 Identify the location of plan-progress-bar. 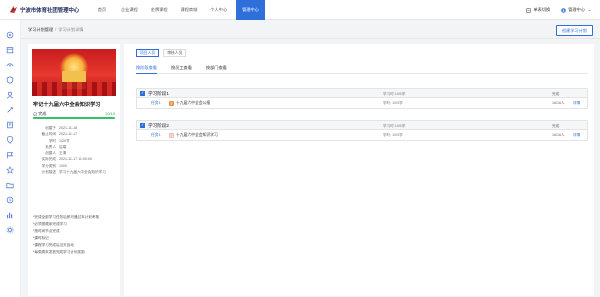
(74, 118).